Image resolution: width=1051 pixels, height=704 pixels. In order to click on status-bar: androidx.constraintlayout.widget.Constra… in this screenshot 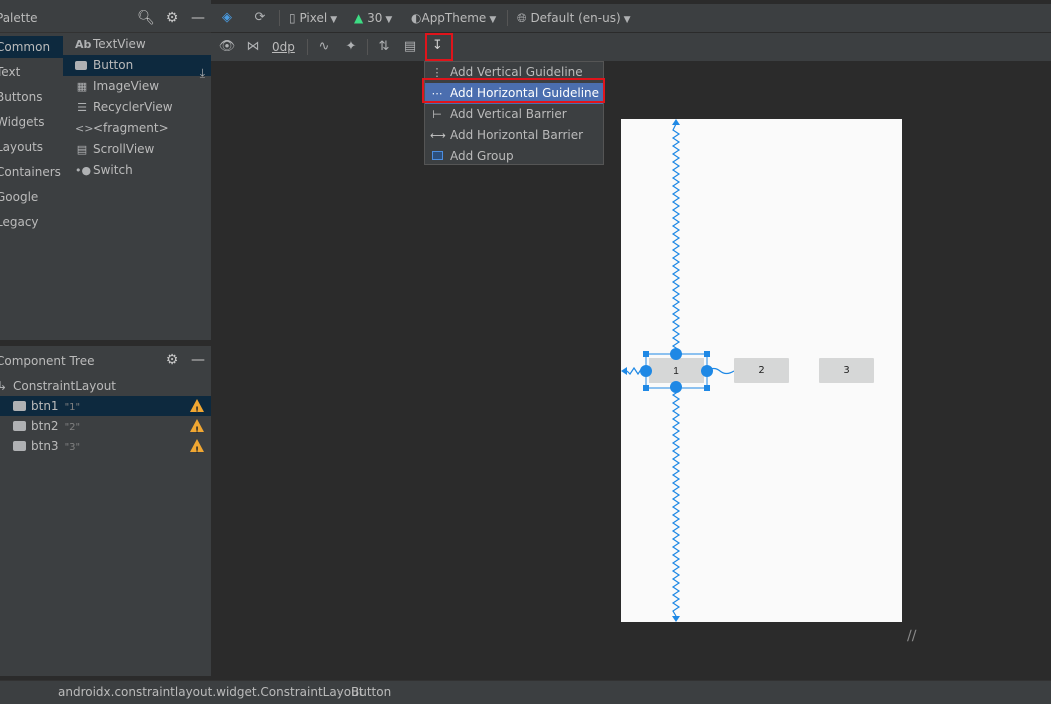, I will do `click(525, 692)`.